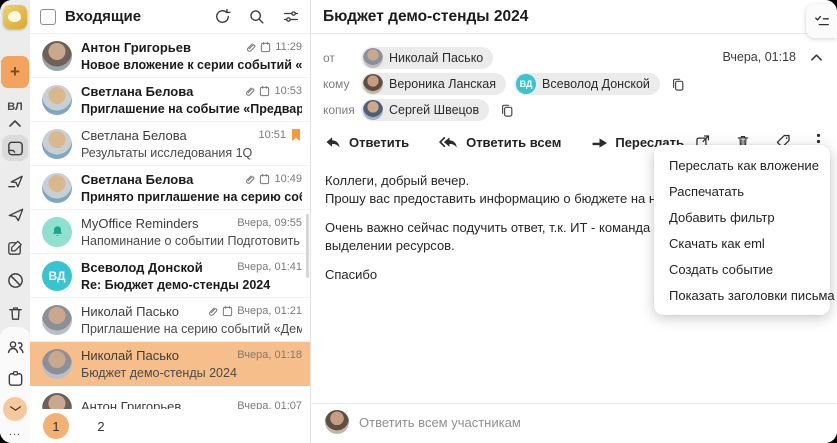  I want to click on cc-label: копия, so click(339, 110).